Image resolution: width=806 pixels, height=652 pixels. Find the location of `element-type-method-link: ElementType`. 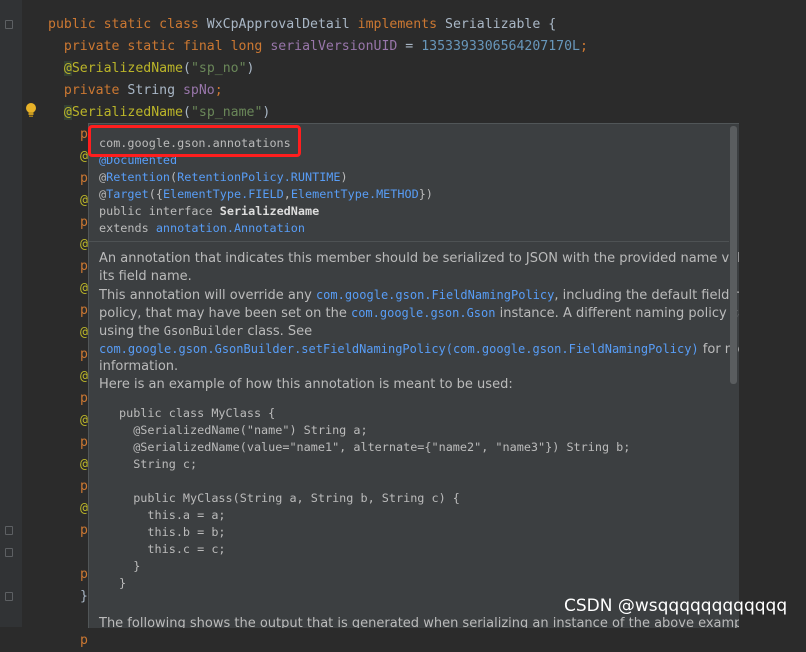

element-type-method-link: ElementType is located at coordinates (330, 194).